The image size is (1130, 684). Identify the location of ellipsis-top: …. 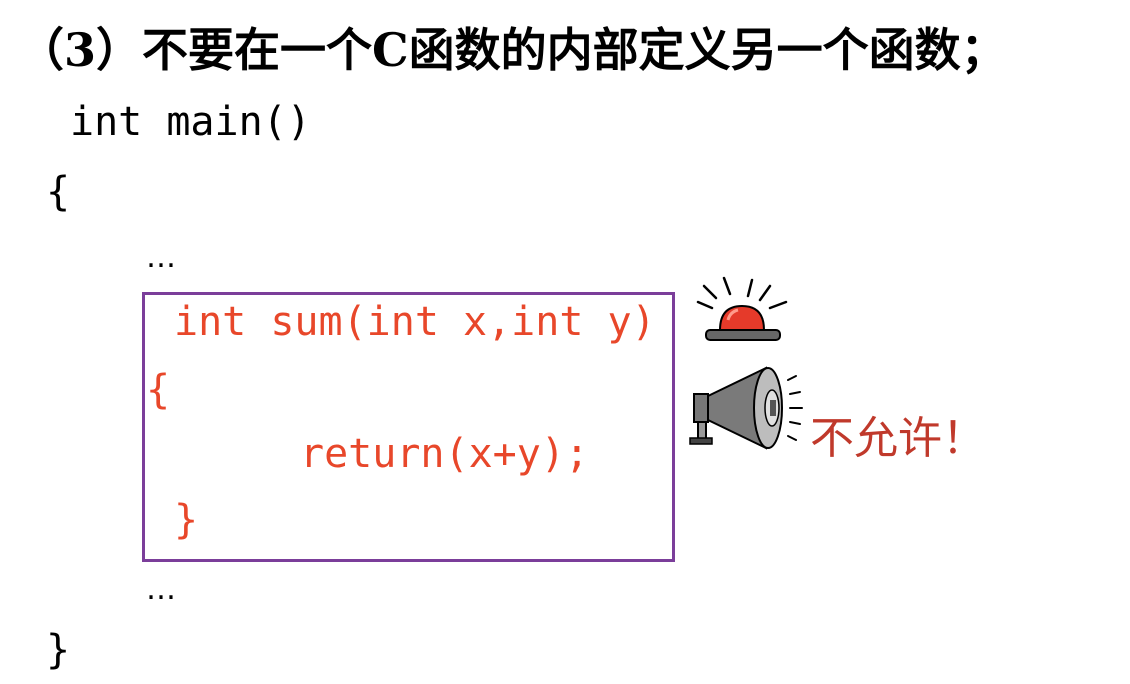
(161, 257).